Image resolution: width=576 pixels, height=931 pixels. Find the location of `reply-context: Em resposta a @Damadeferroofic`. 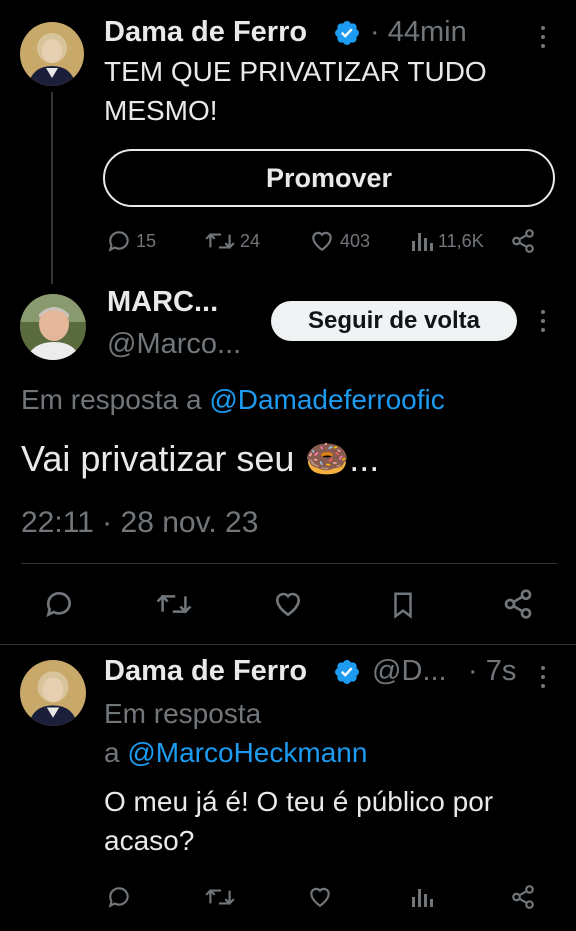

reply-context: Em resposta a @Damadeferroofic is located at coordinates (233, 399).